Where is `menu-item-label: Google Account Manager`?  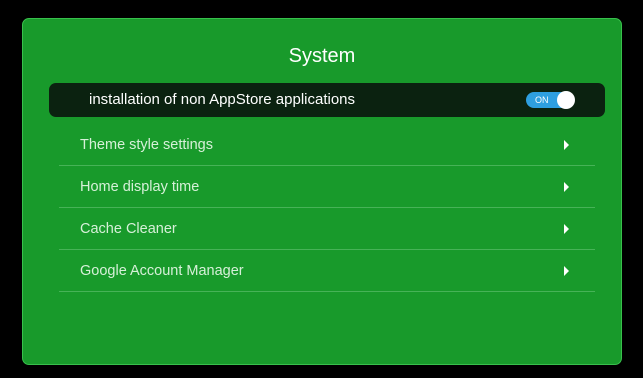 menu-item-label: Google Account Manager is located at coordinates (162, 271).